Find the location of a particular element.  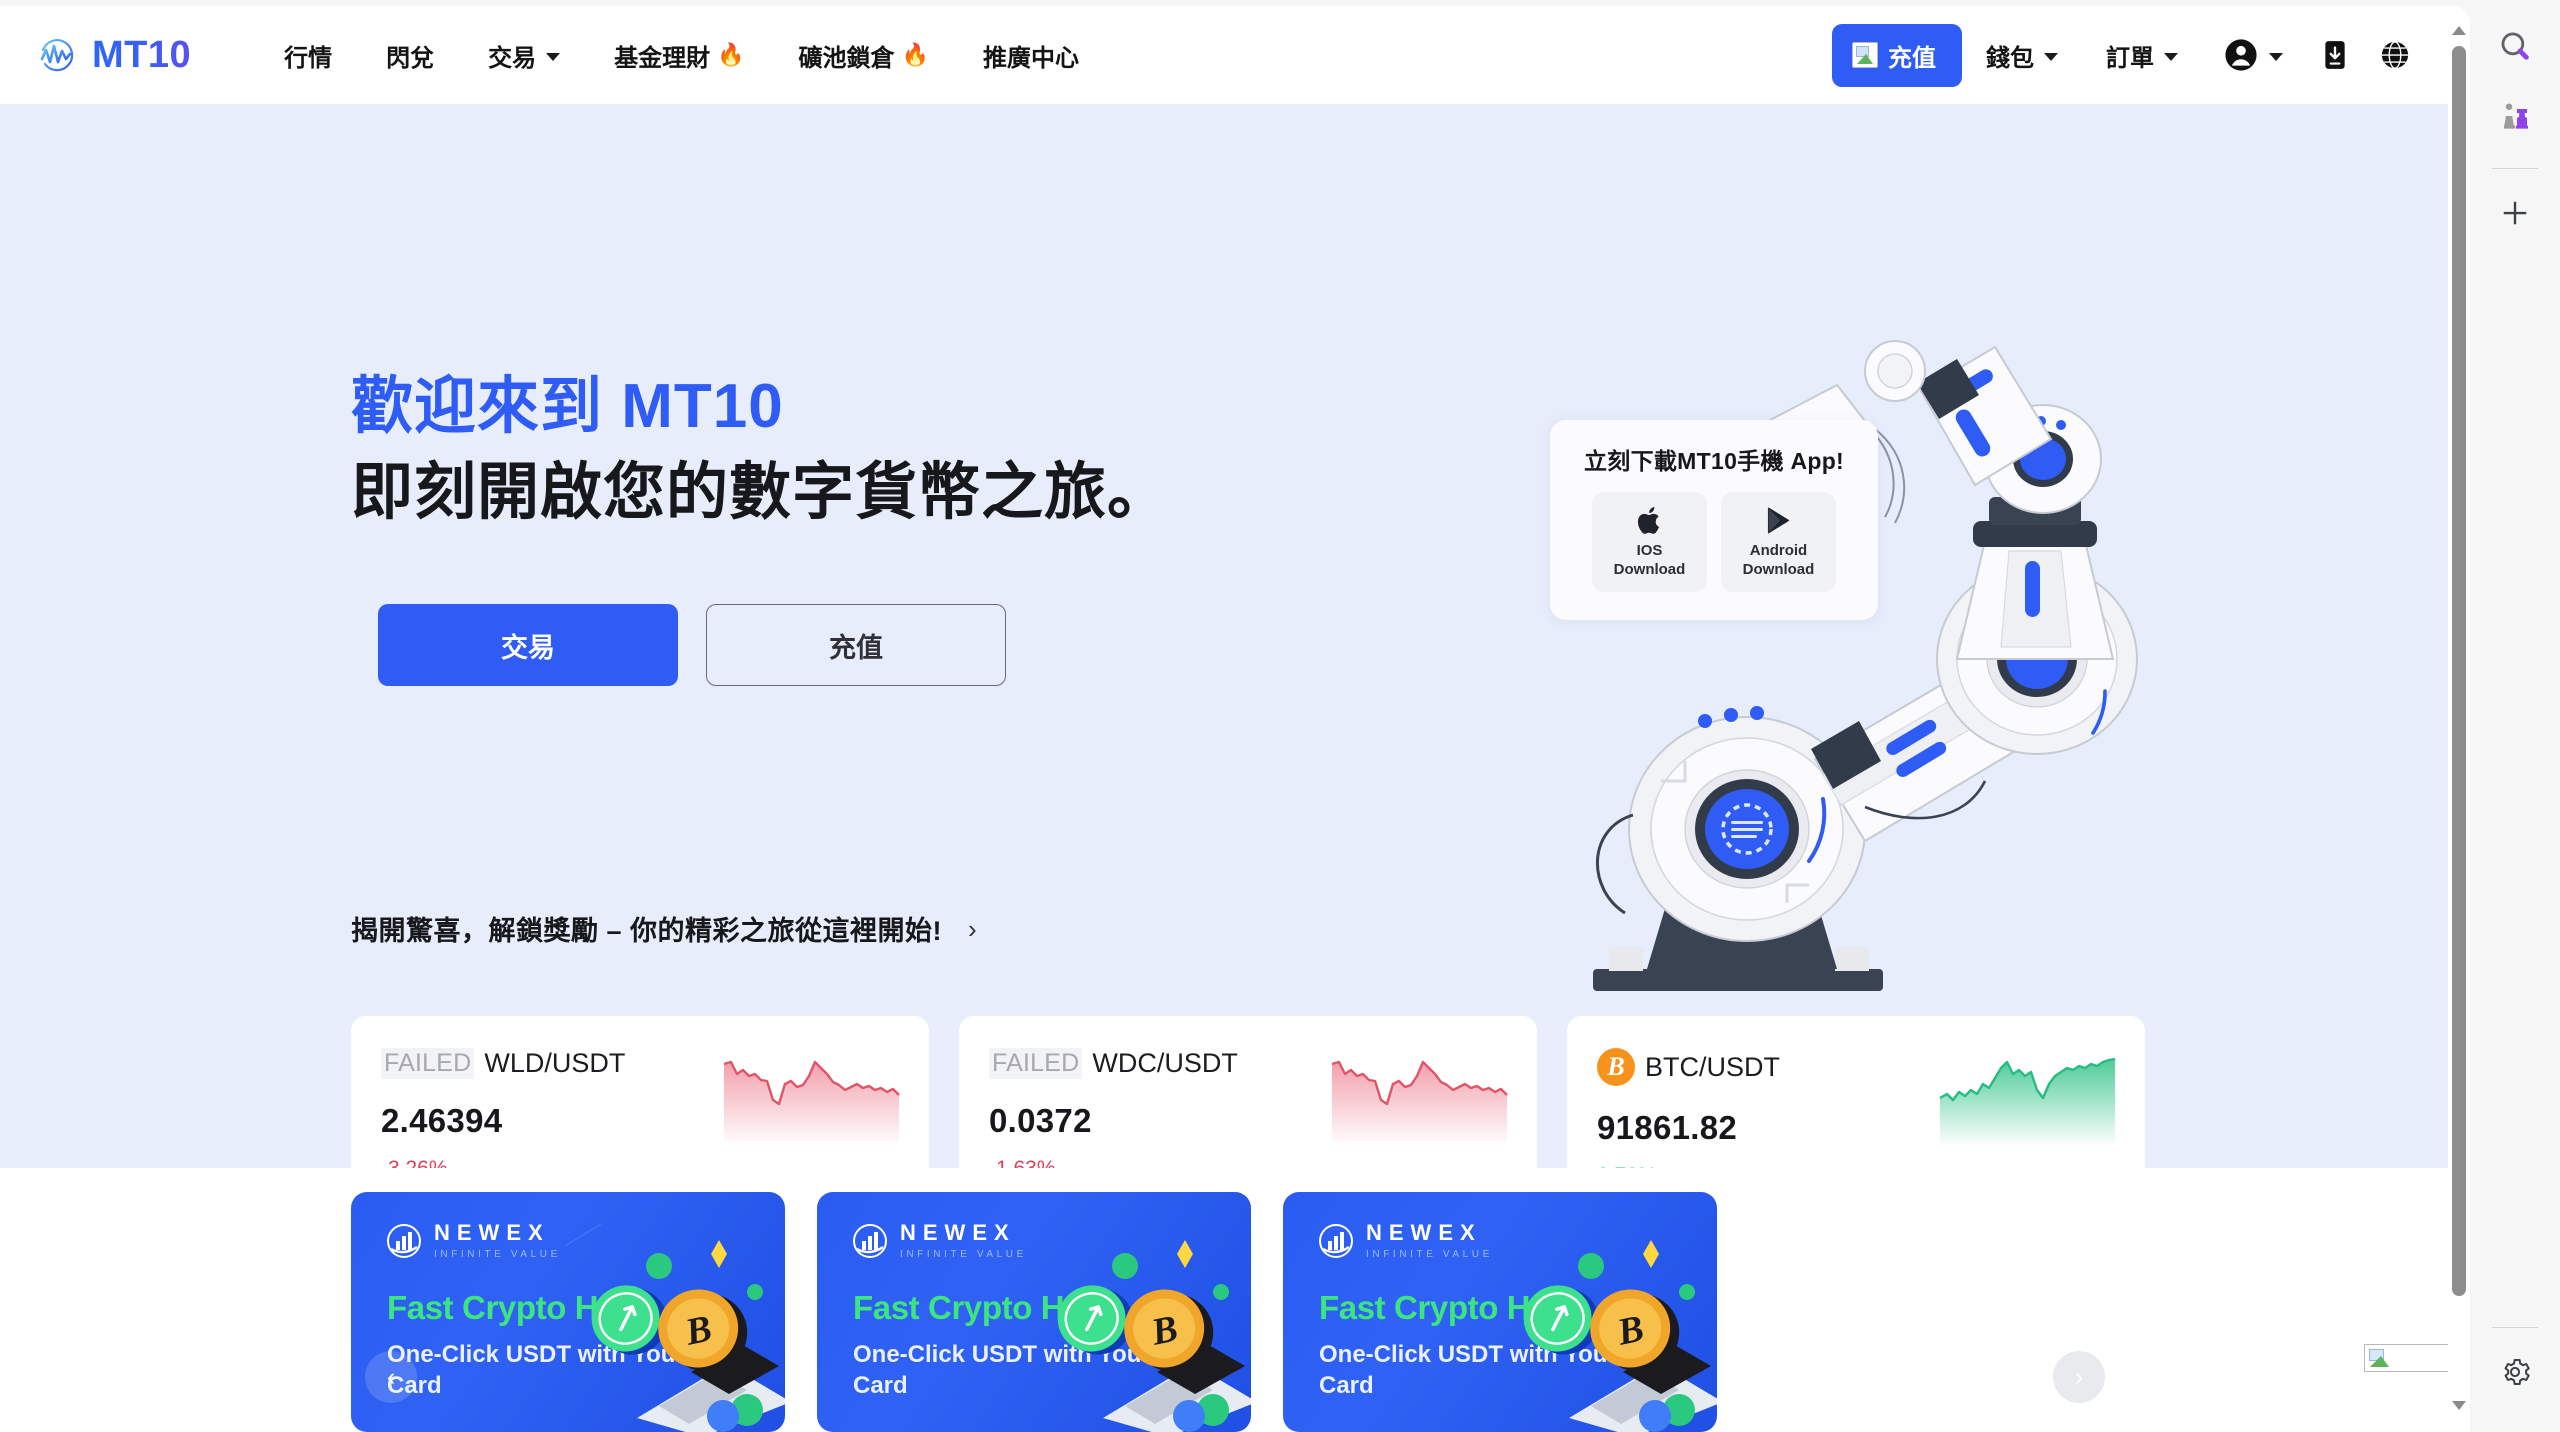

brand-logo: MT10 is located at coordinates (113, 55).